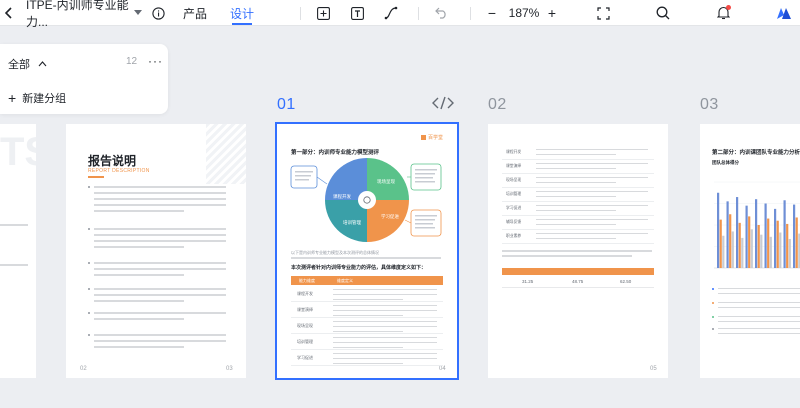 Image resolution: width=800 pixels, height=408 pixels. Describe the element at coordinates (158, 13) in the screenshot. I see `info-icon` at that location.